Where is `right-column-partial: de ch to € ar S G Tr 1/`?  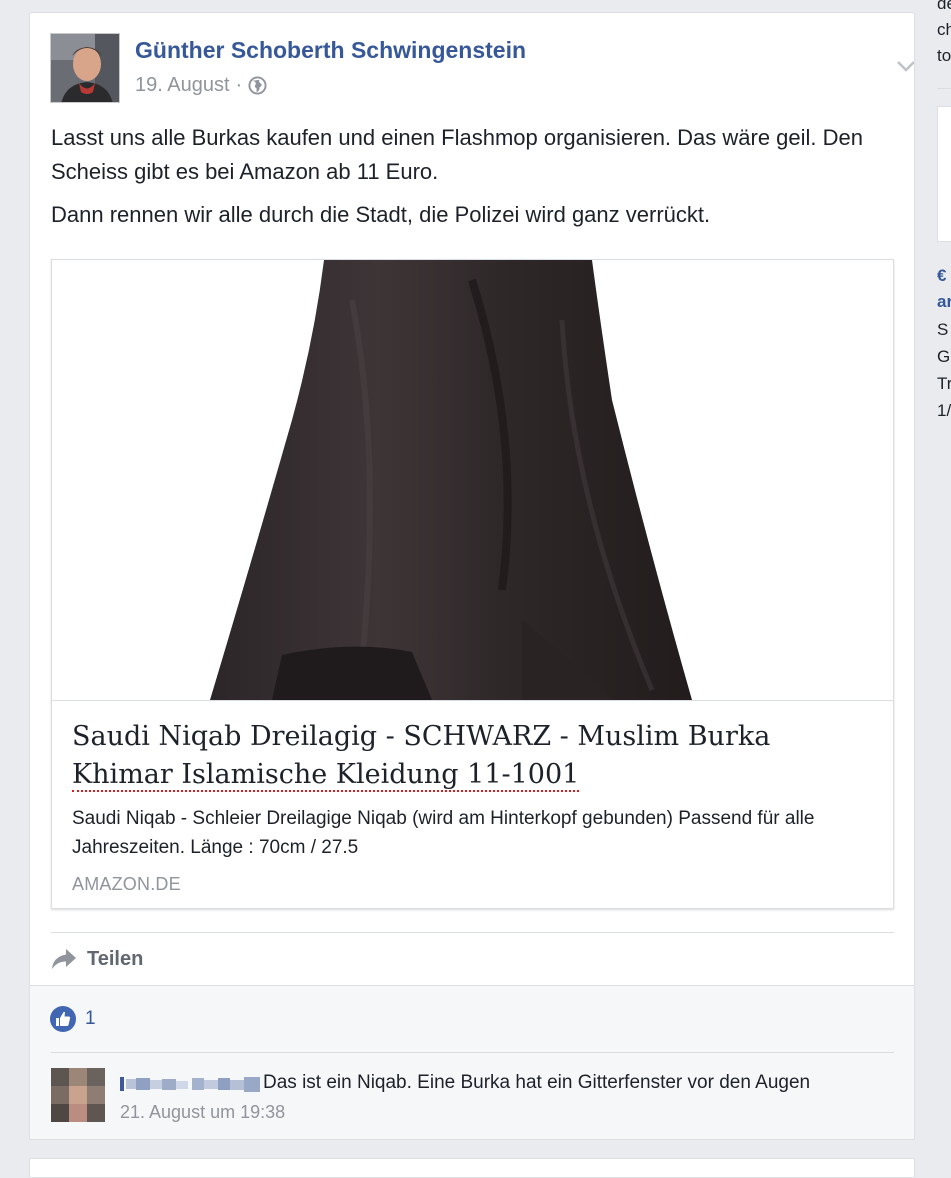
right-column-partial: de ch to € ar S G Tr 1/ is located at coordinates (943, 585).